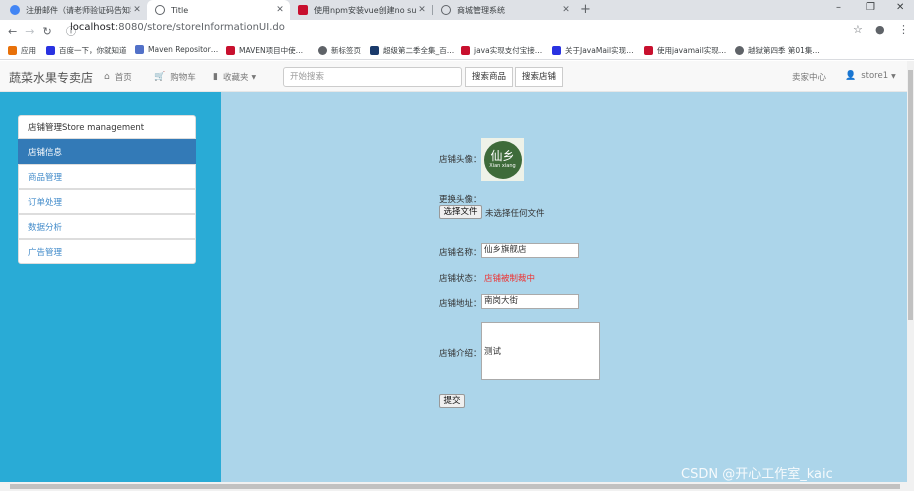  What do you see at coordinates (215, 77) in the screenshot?
I see `bookmark-icon: ▮` at bounding box center [215, 77].